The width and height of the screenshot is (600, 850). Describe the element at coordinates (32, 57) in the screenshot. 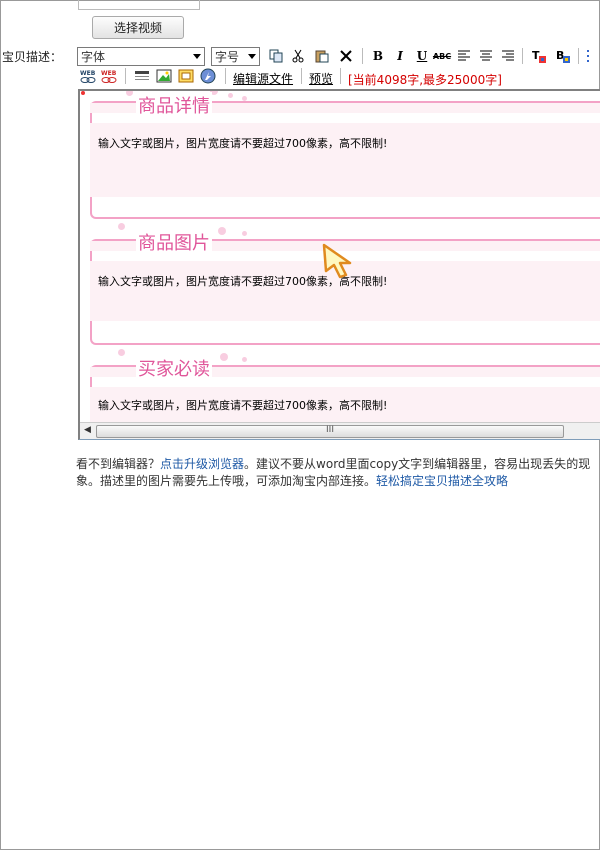

I see `description-label: 宝贝描述：` at that location.